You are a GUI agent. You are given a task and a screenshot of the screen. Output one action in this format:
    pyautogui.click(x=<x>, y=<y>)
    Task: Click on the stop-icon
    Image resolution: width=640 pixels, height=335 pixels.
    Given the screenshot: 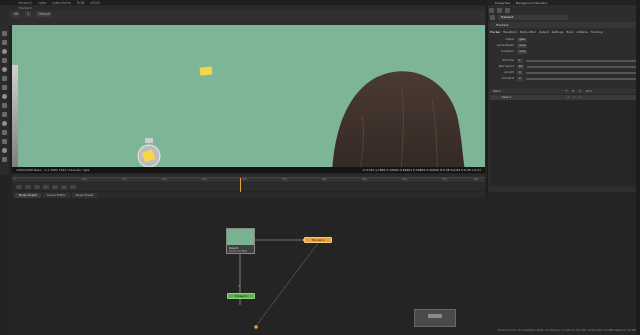 What is the action you would take?
    pyautogui.click(x=46, y=187)
    